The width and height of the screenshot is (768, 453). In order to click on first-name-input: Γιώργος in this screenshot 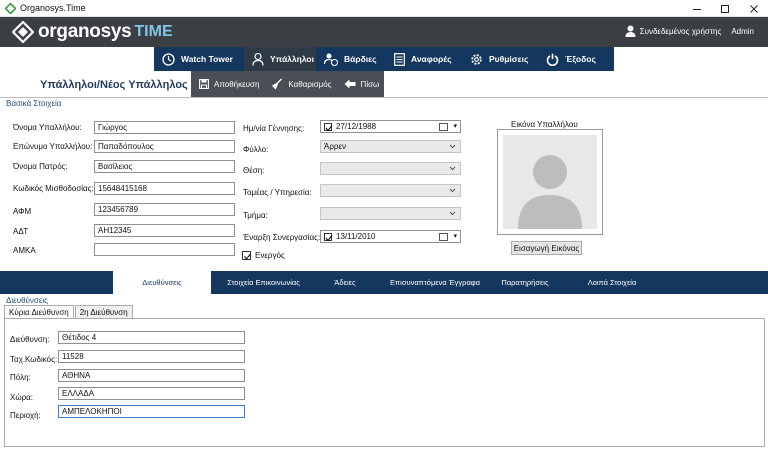, I will do `click(164, 127)`.